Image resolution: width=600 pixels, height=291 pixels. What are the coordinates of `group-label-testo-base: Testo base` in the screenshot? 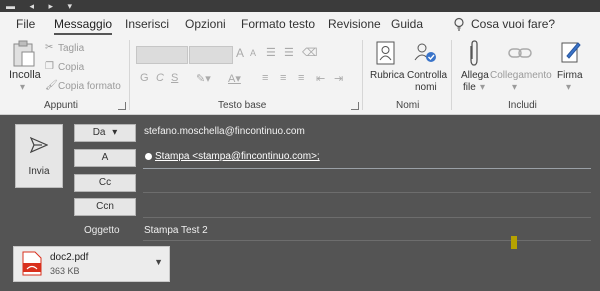 It's located at (242, 105).